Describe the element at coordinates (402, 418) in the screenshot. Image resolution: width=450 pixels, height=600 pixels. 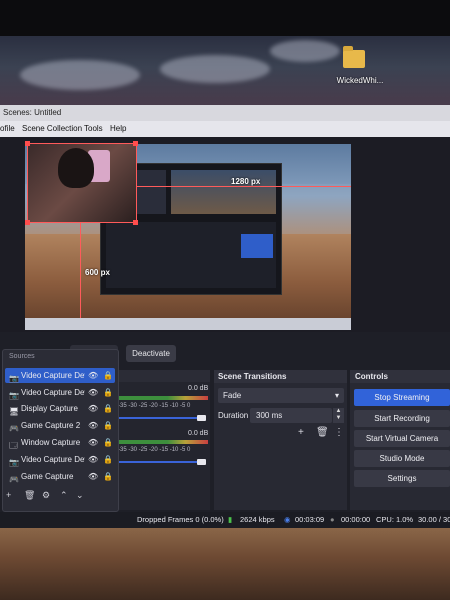
I see `start-recording-button: Start Recording` at that location.